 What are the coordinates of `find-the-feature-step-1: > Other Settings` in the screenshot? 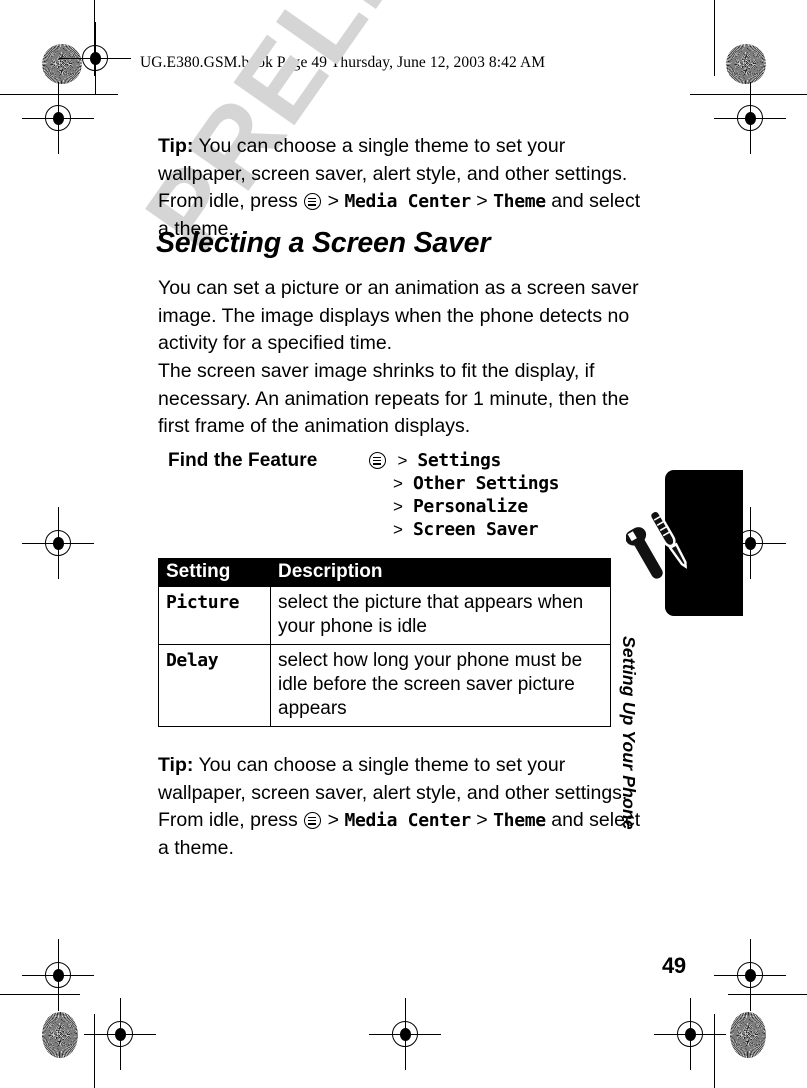 It's located at (463, 483).